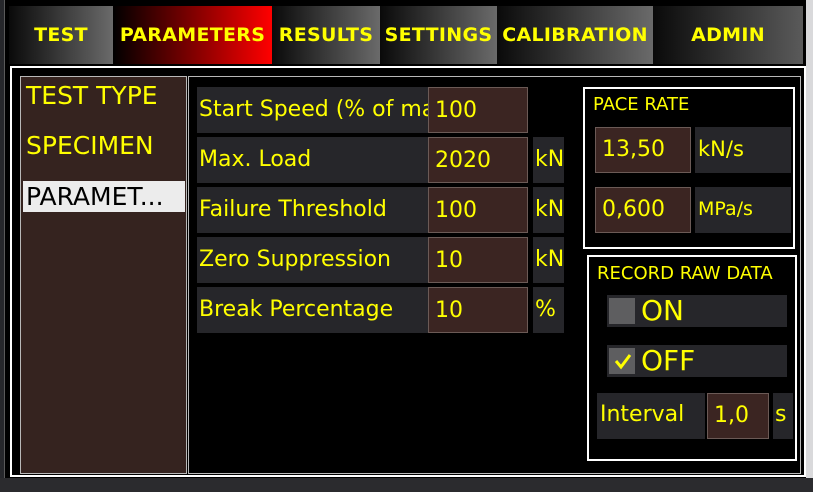  Describe the element at coordinates (622, 311) in the screenshot. I see `on-checkbox` at that location.